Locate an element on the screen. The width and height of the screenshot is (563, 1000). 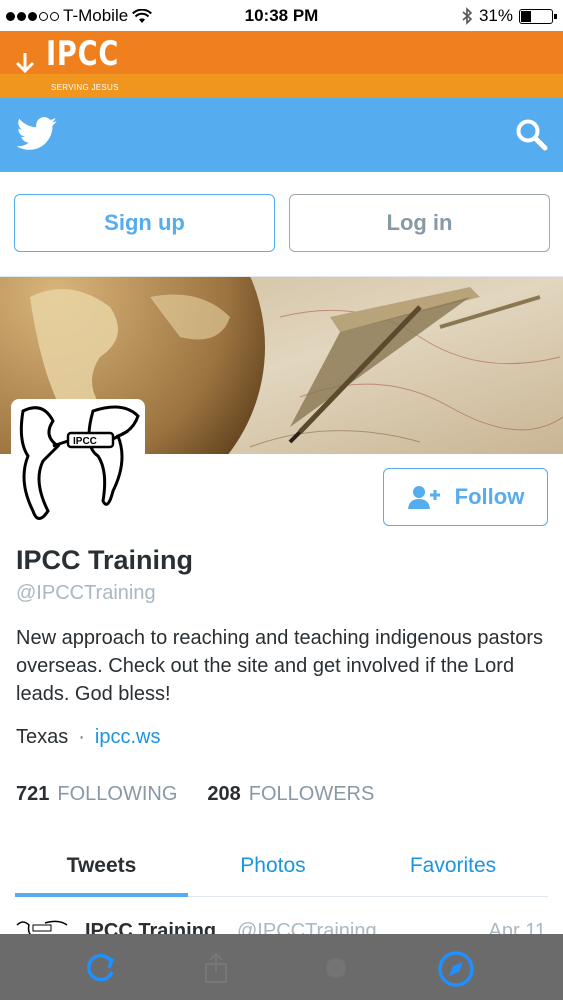
auth-buttons: Sign up Log in is located at coordinates (282, 223).